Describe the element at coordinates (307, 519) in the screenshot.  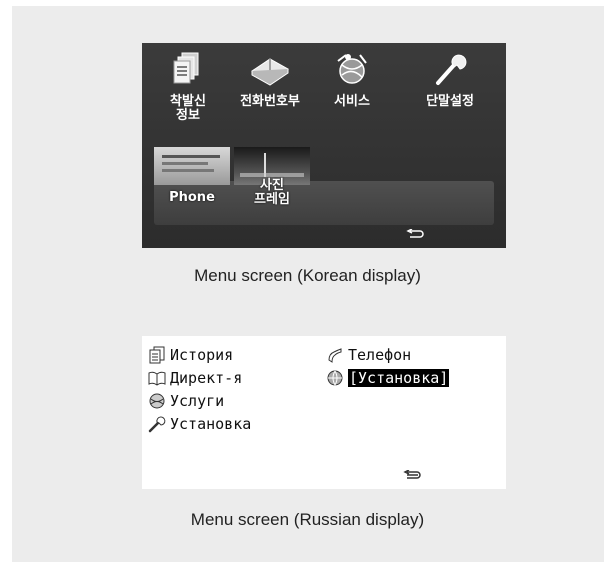
I see `russian-caption: Menu screen (Russian display)` at that location.